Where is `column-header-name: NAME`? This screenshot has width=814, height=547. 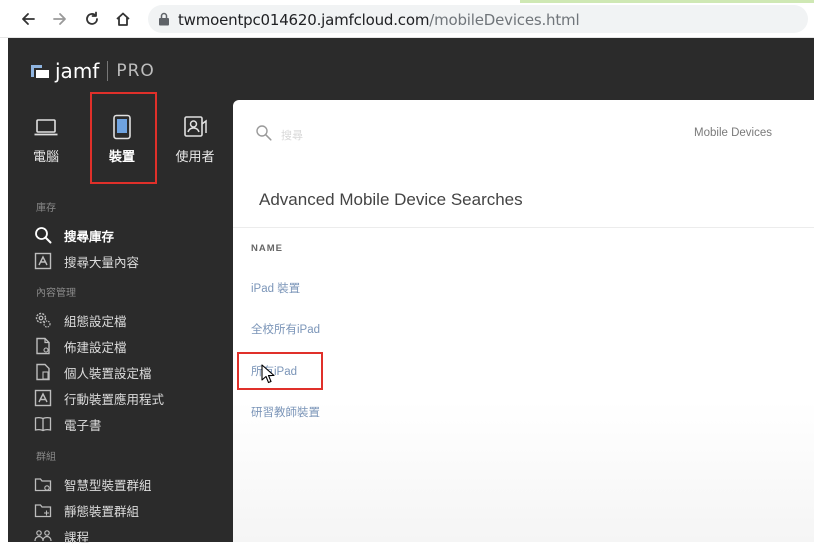
column-header-name: NAME is located at coordinates (267, 248).